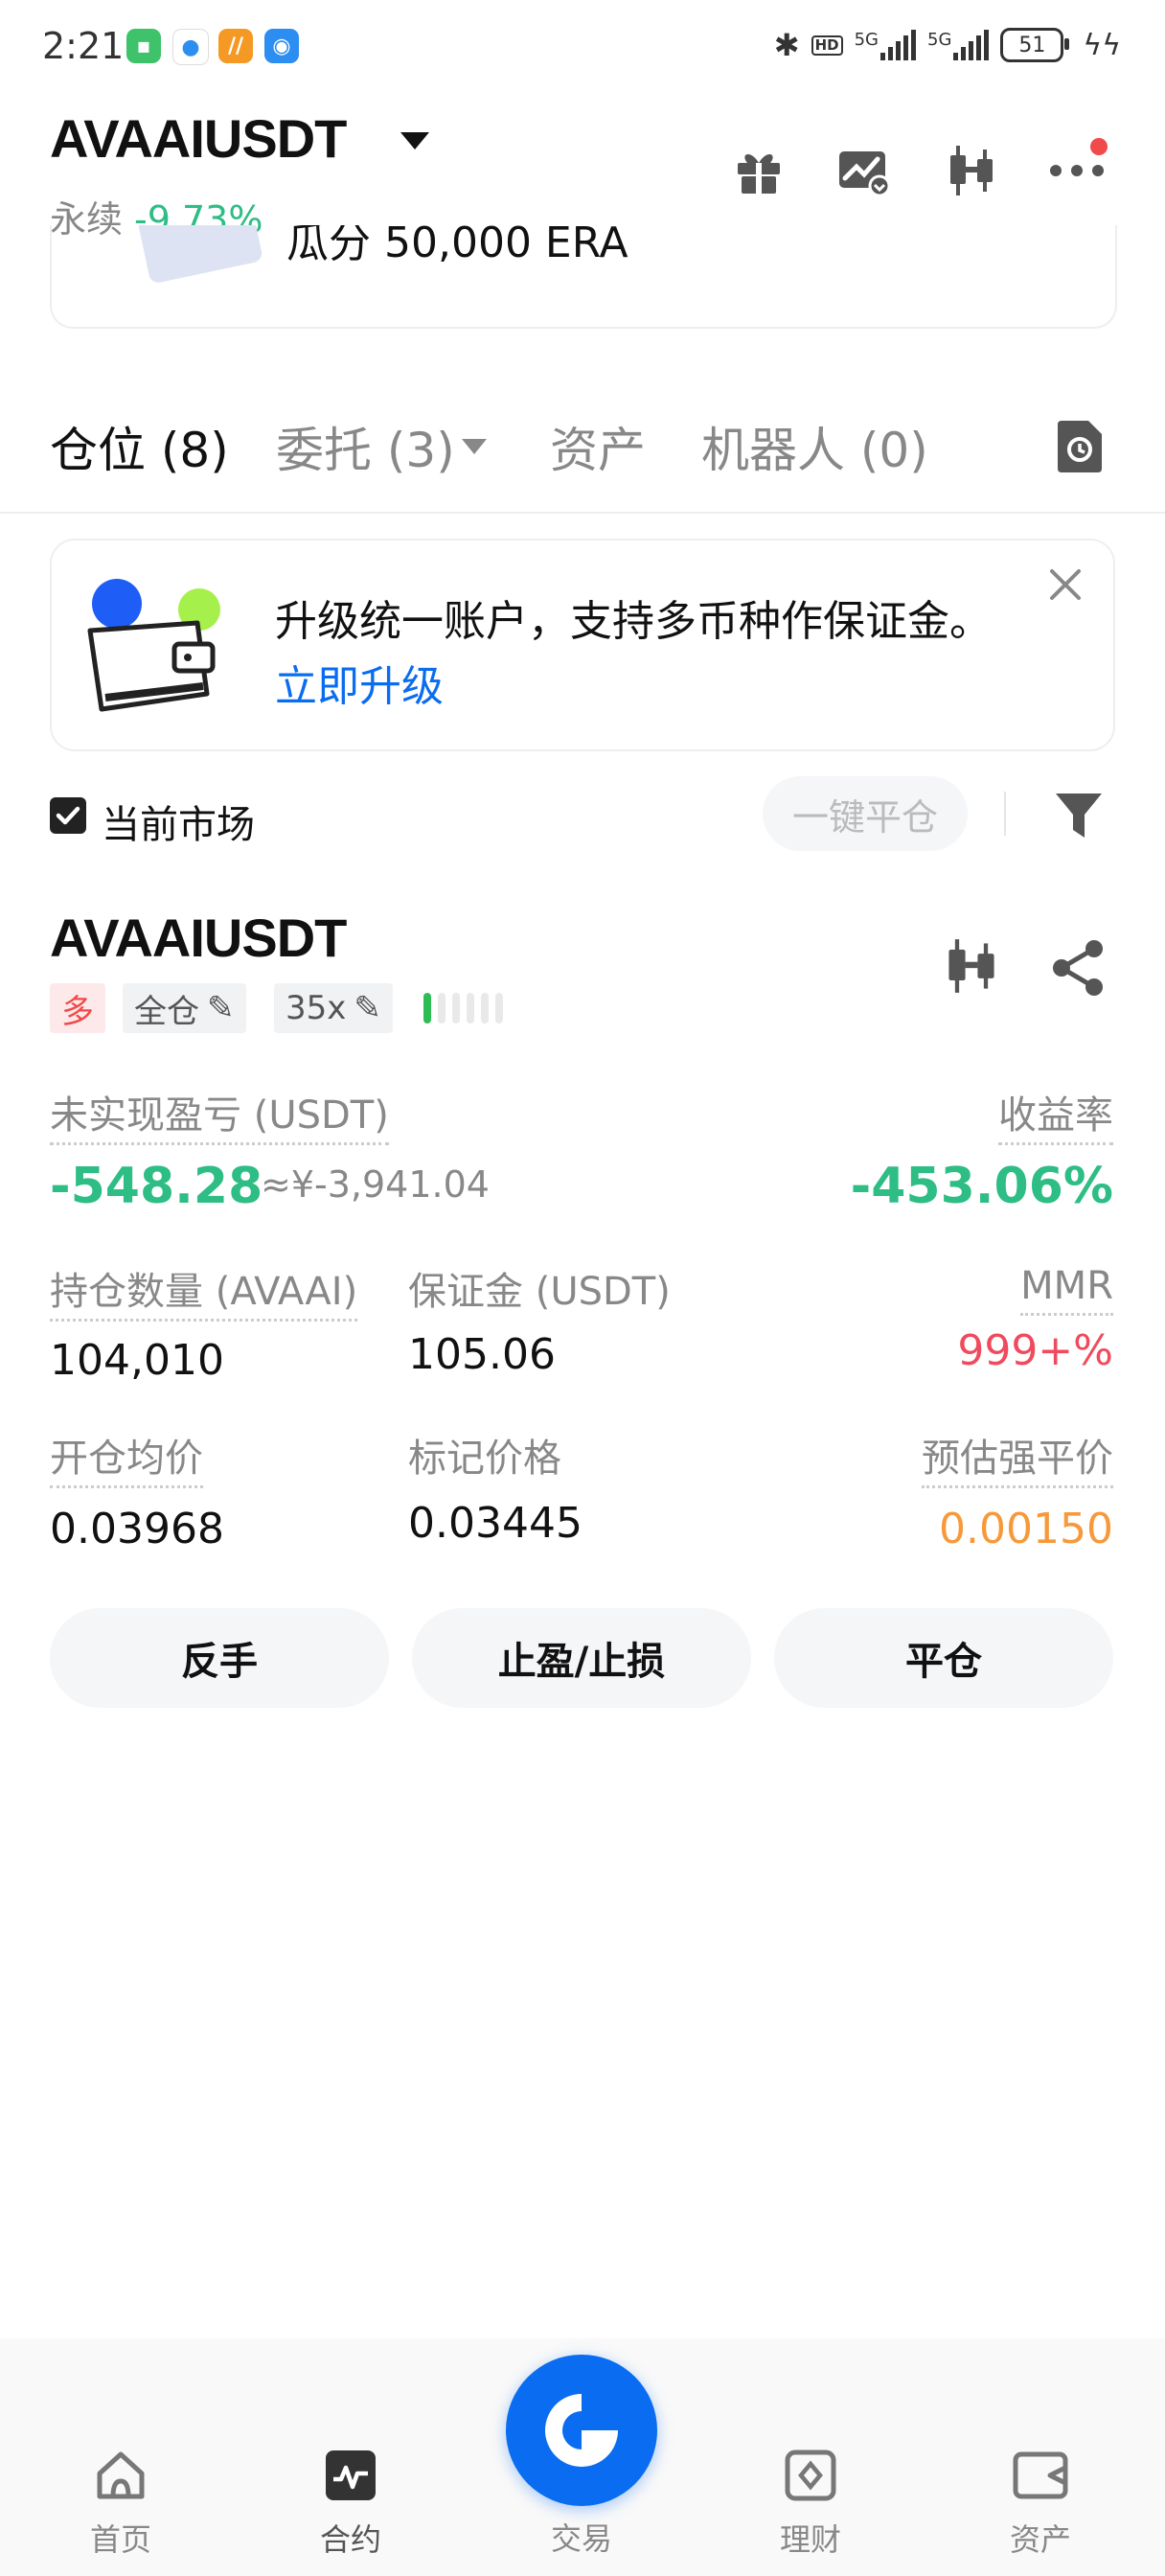  I want to click on reverse-button: 反手, so click(219, 1658).